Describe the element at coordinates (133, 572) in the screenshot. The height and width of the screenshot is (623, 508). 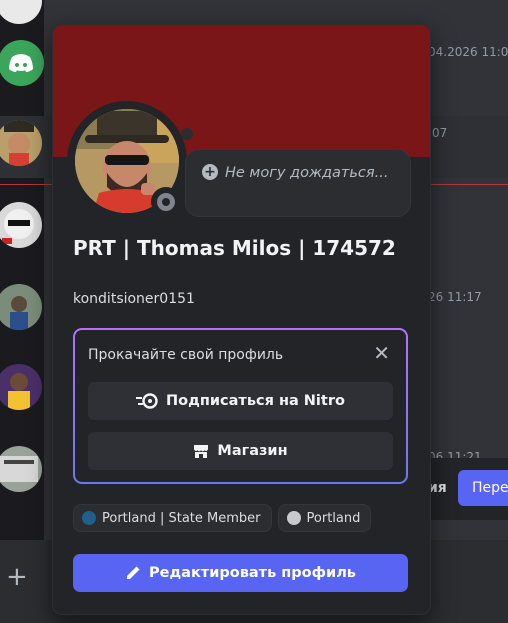
I see `pencil-icon` at that location.